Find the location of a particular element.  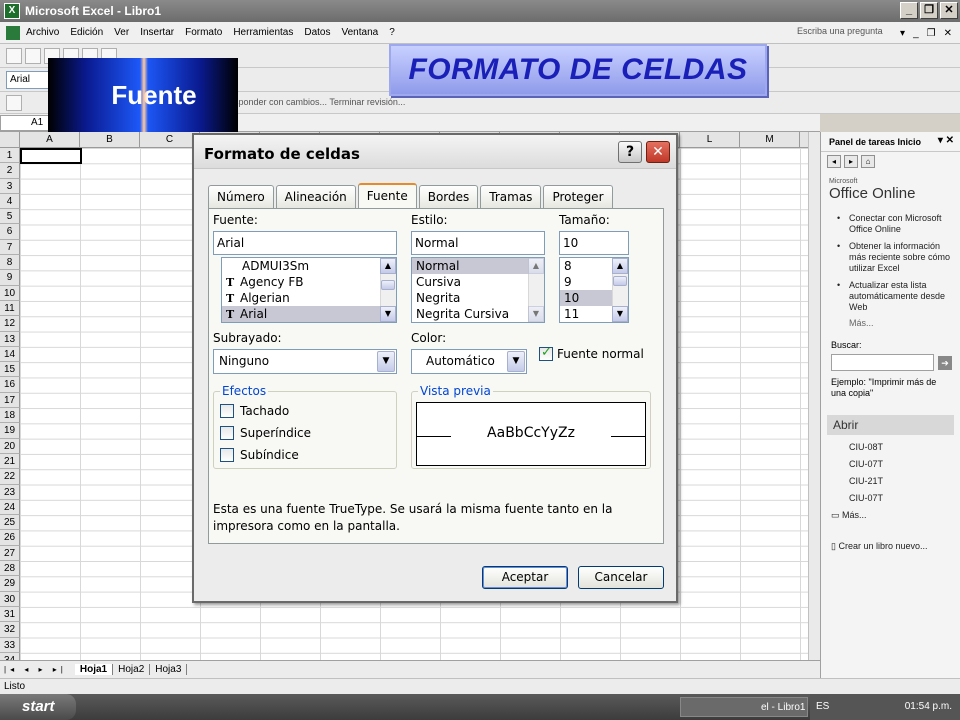

select-all-corner is located at coordinates (10, 140).